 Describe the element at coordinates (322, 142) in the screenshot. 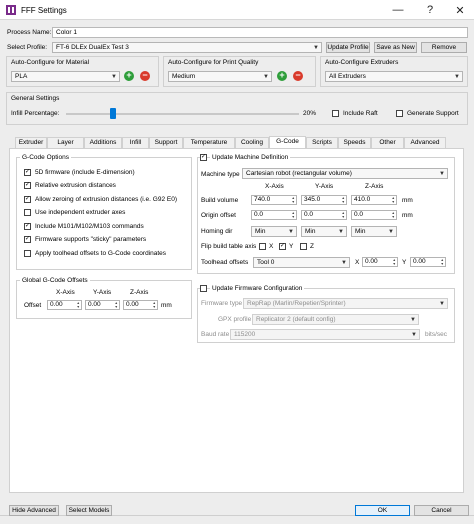

I see `tab-scripts: Scripts` at that location.